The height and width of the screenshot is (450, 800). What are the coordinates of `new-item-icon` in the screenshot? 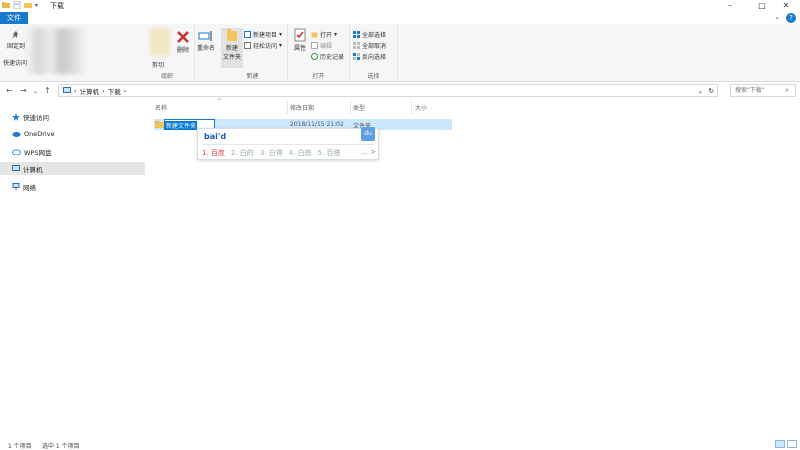 It's located at (247, 34).